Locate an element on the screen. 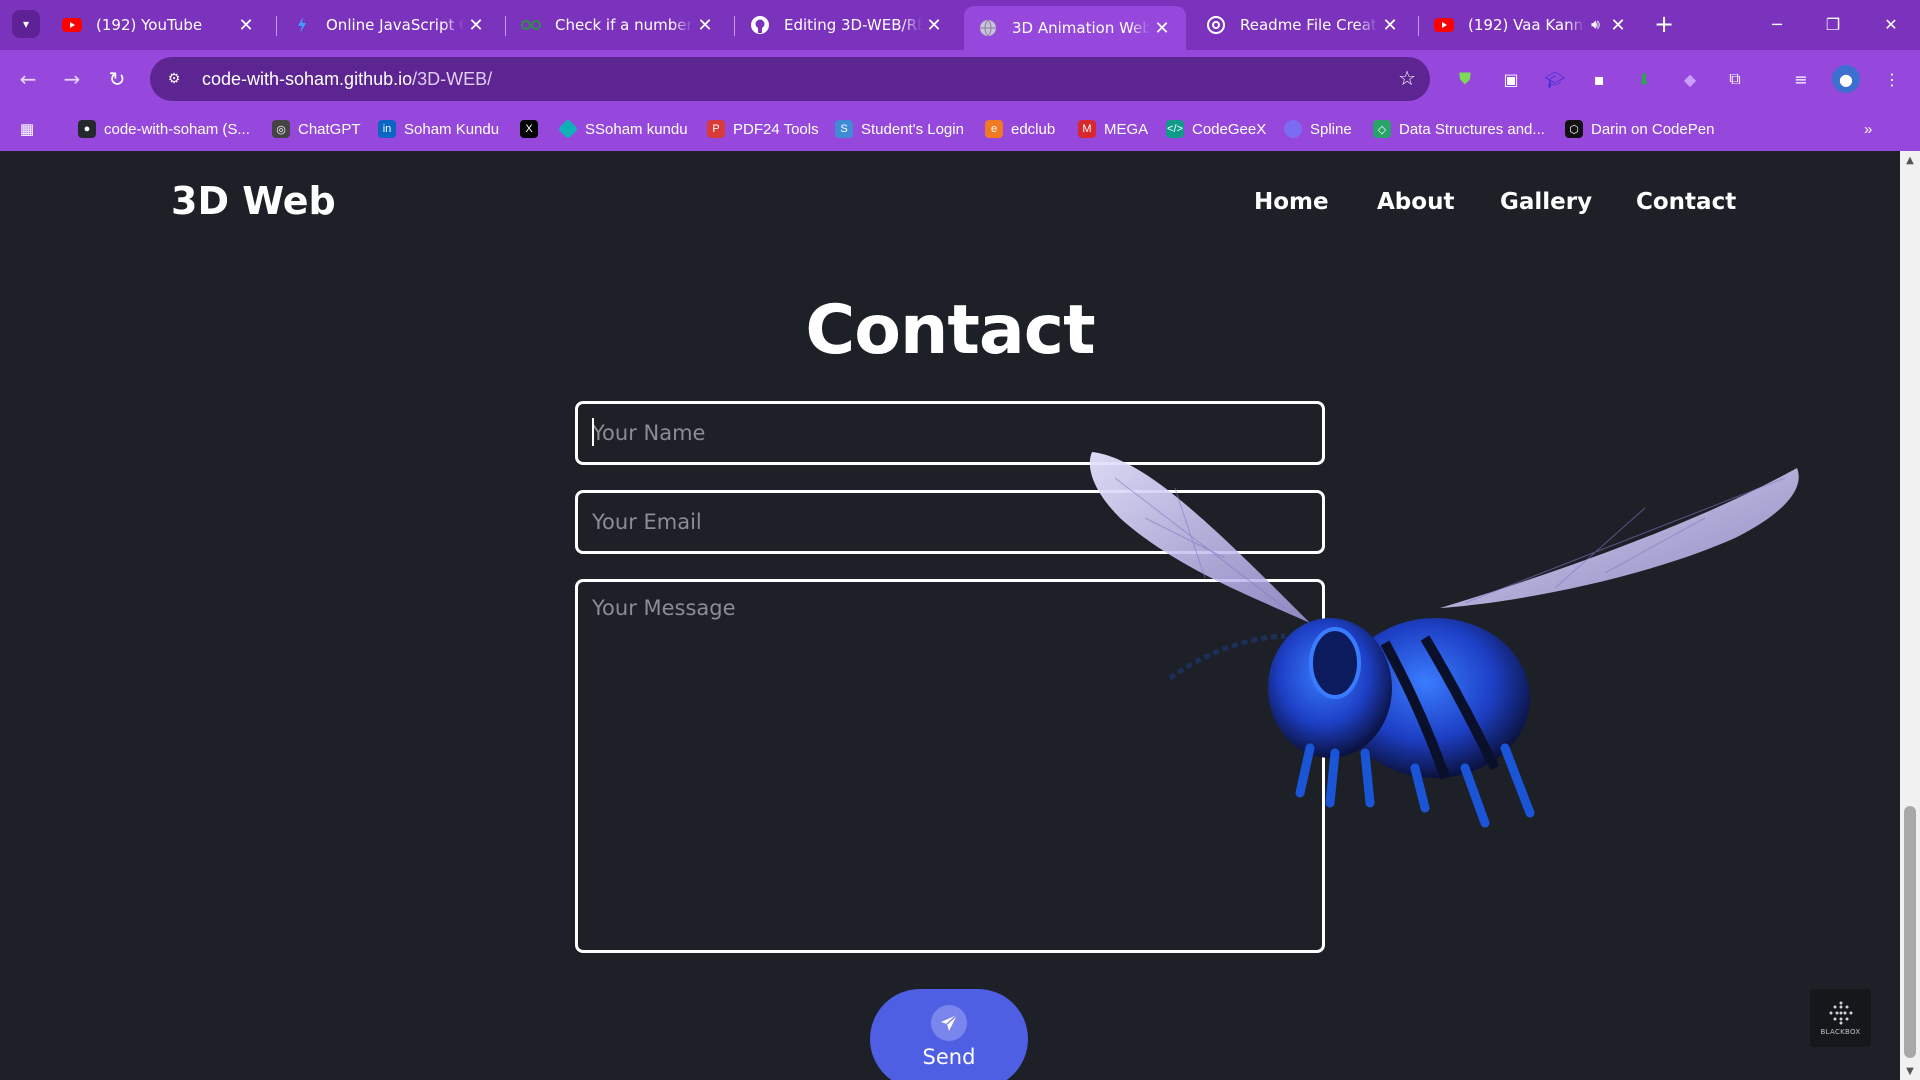 The height and width of the screenshot is (1080, 1920). bookmark-mega: M MEGA is located at coordinates (1113, 129).